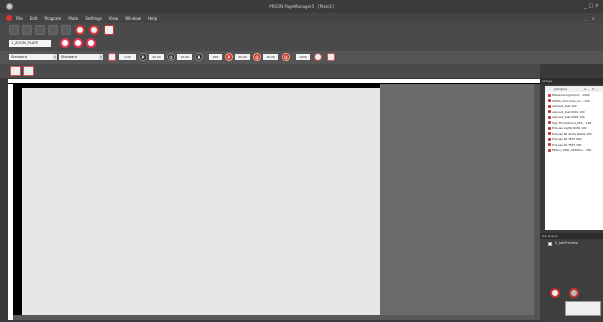 The width and height of the screenshot is (603, 322). What do you see at coordinates (109, 30) in the screenshot?
I see `send-icon` at bounding box center [109, 30].